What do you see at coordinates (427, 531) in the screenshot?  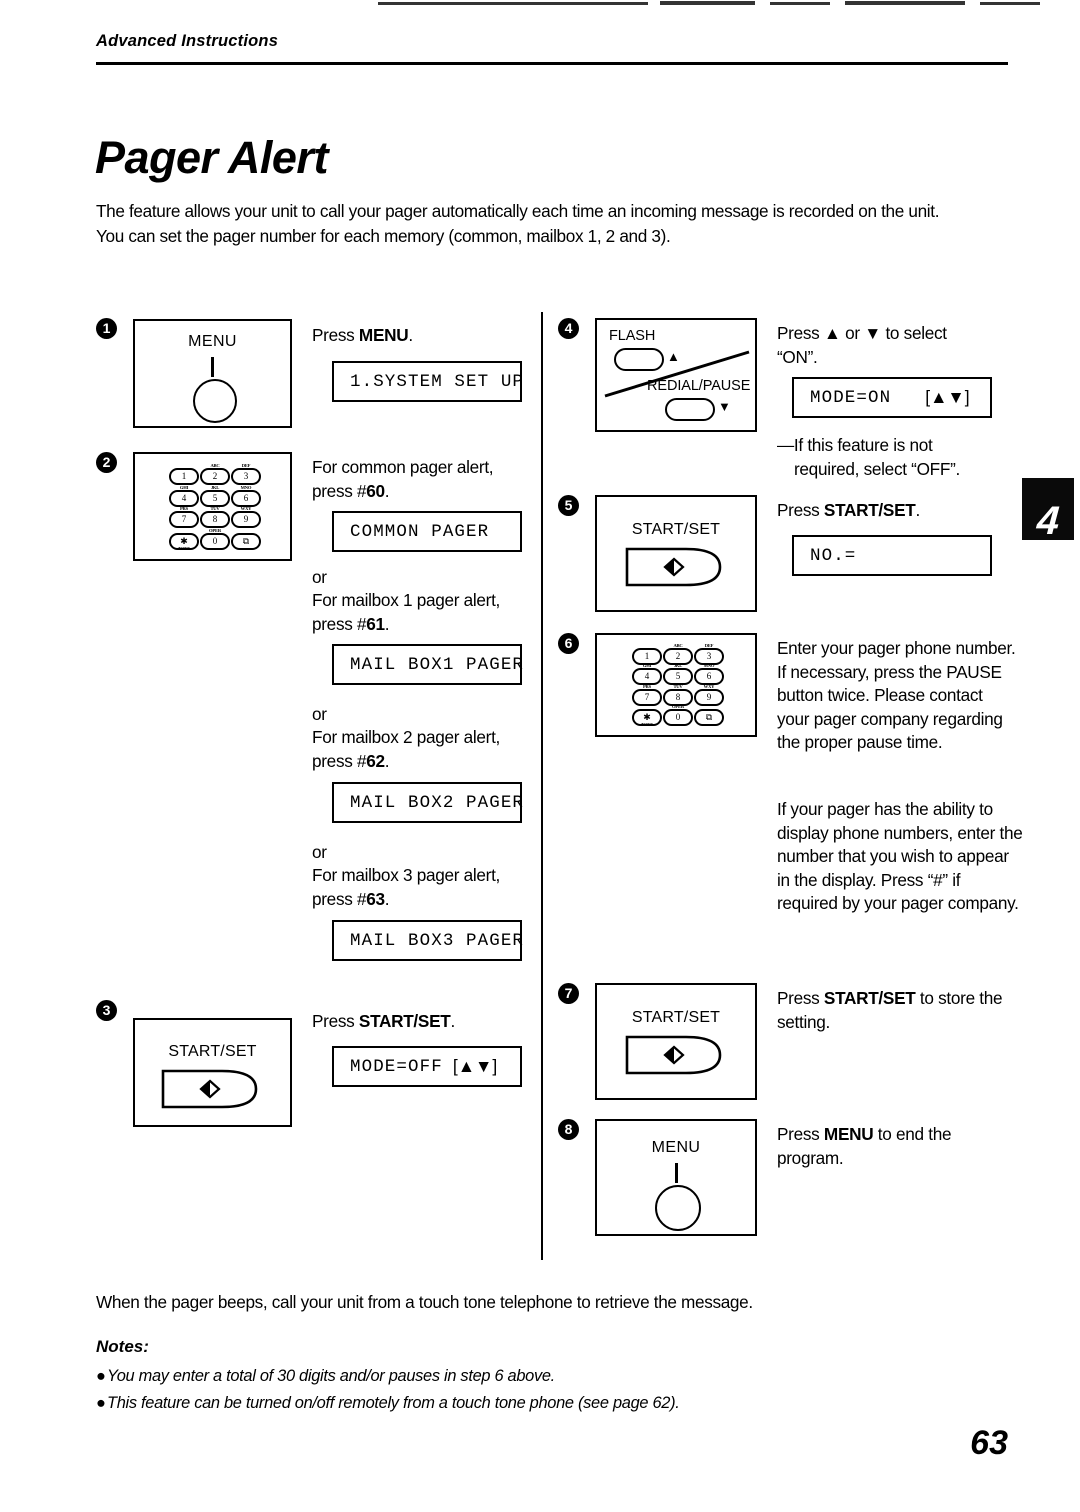 I see `lcd-display-common-pager: COMMON PAGER` at bounding box center [427, 531].